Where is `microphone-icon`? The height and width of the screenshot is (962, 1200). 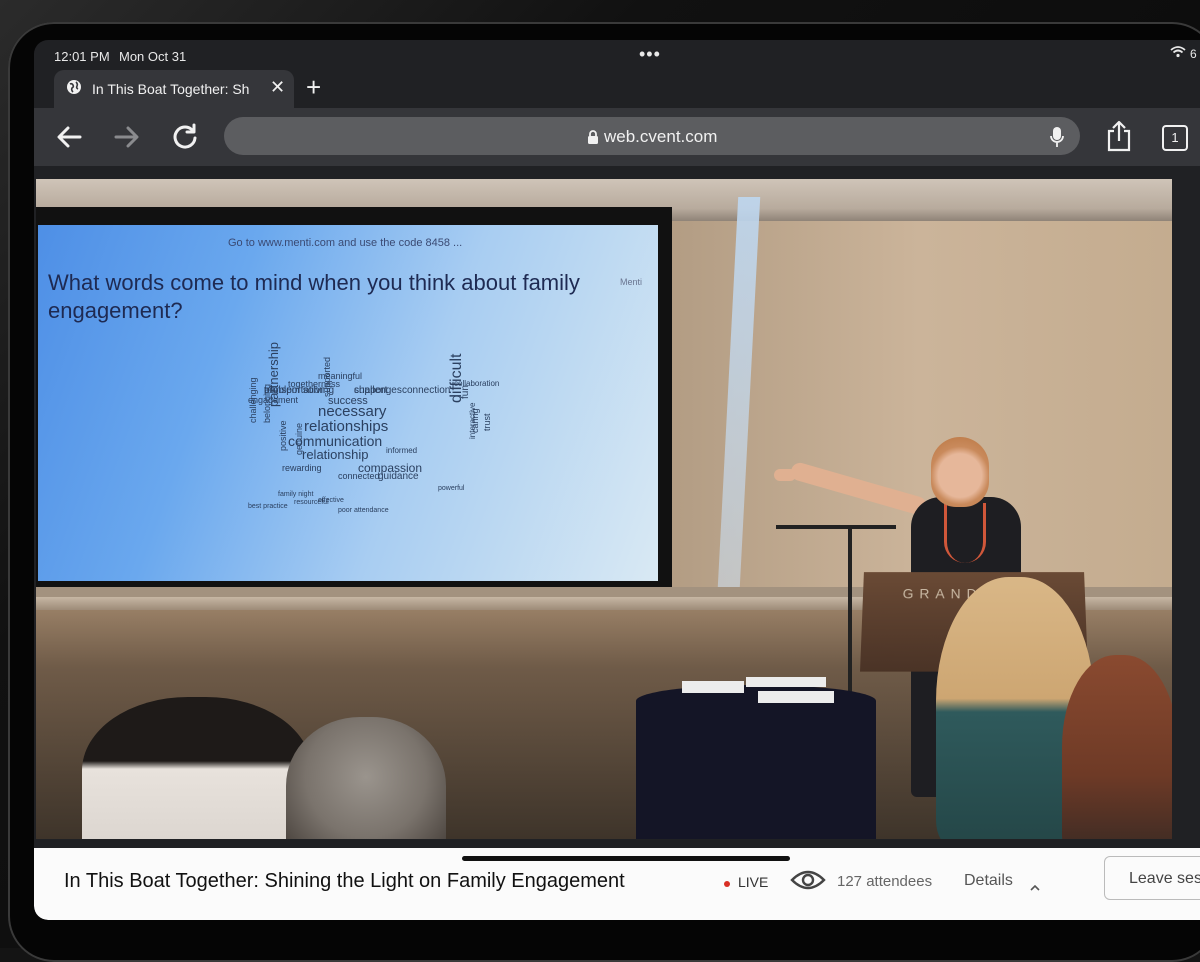 microphone-icon is located at coordinates (1057, 137).